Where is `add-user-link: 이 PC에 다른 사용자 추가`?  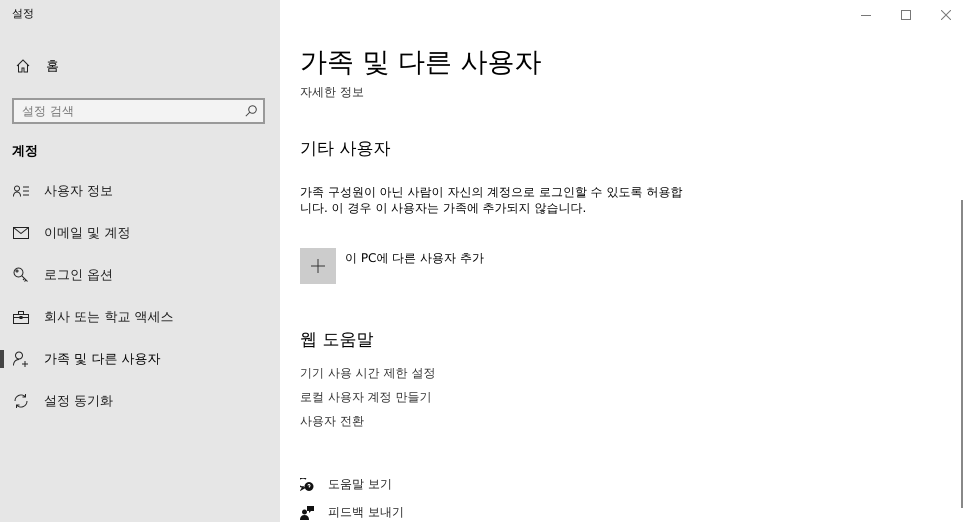
add-user-link: 이 PC에 다른 사용자 추가 is located at coordinates (414, 258).